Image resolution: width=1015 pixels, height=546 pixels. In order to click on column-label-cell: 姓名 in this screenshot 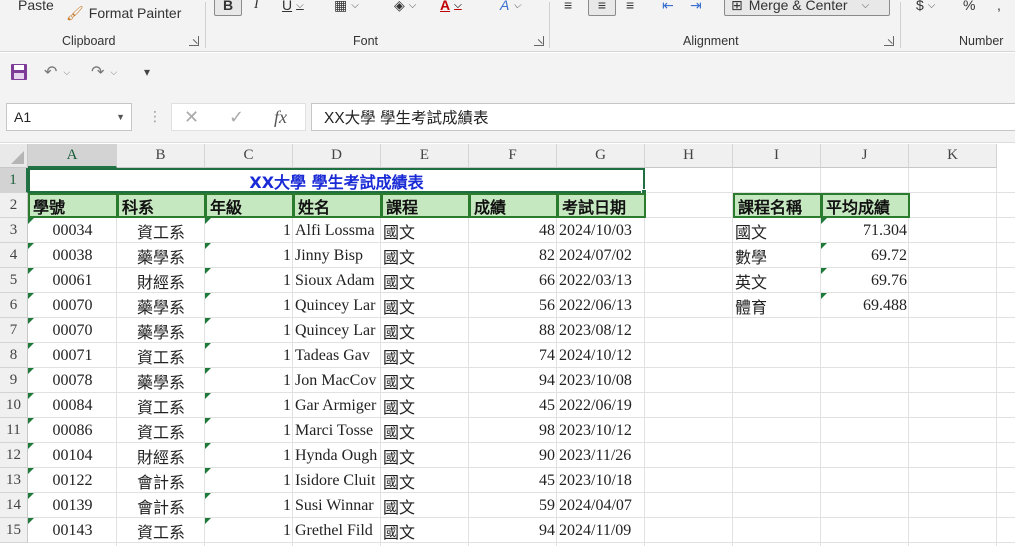, I will do `click(337, 205)`.